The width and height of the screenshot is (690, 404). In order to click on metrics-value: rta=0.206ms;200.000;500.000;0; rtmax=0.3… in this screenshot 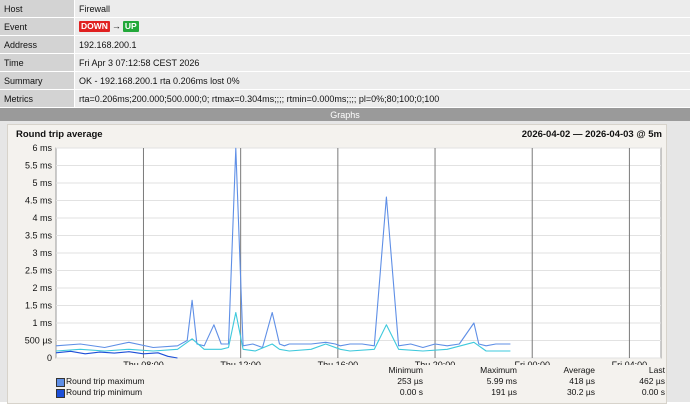, I will do `click(382, 99)`.